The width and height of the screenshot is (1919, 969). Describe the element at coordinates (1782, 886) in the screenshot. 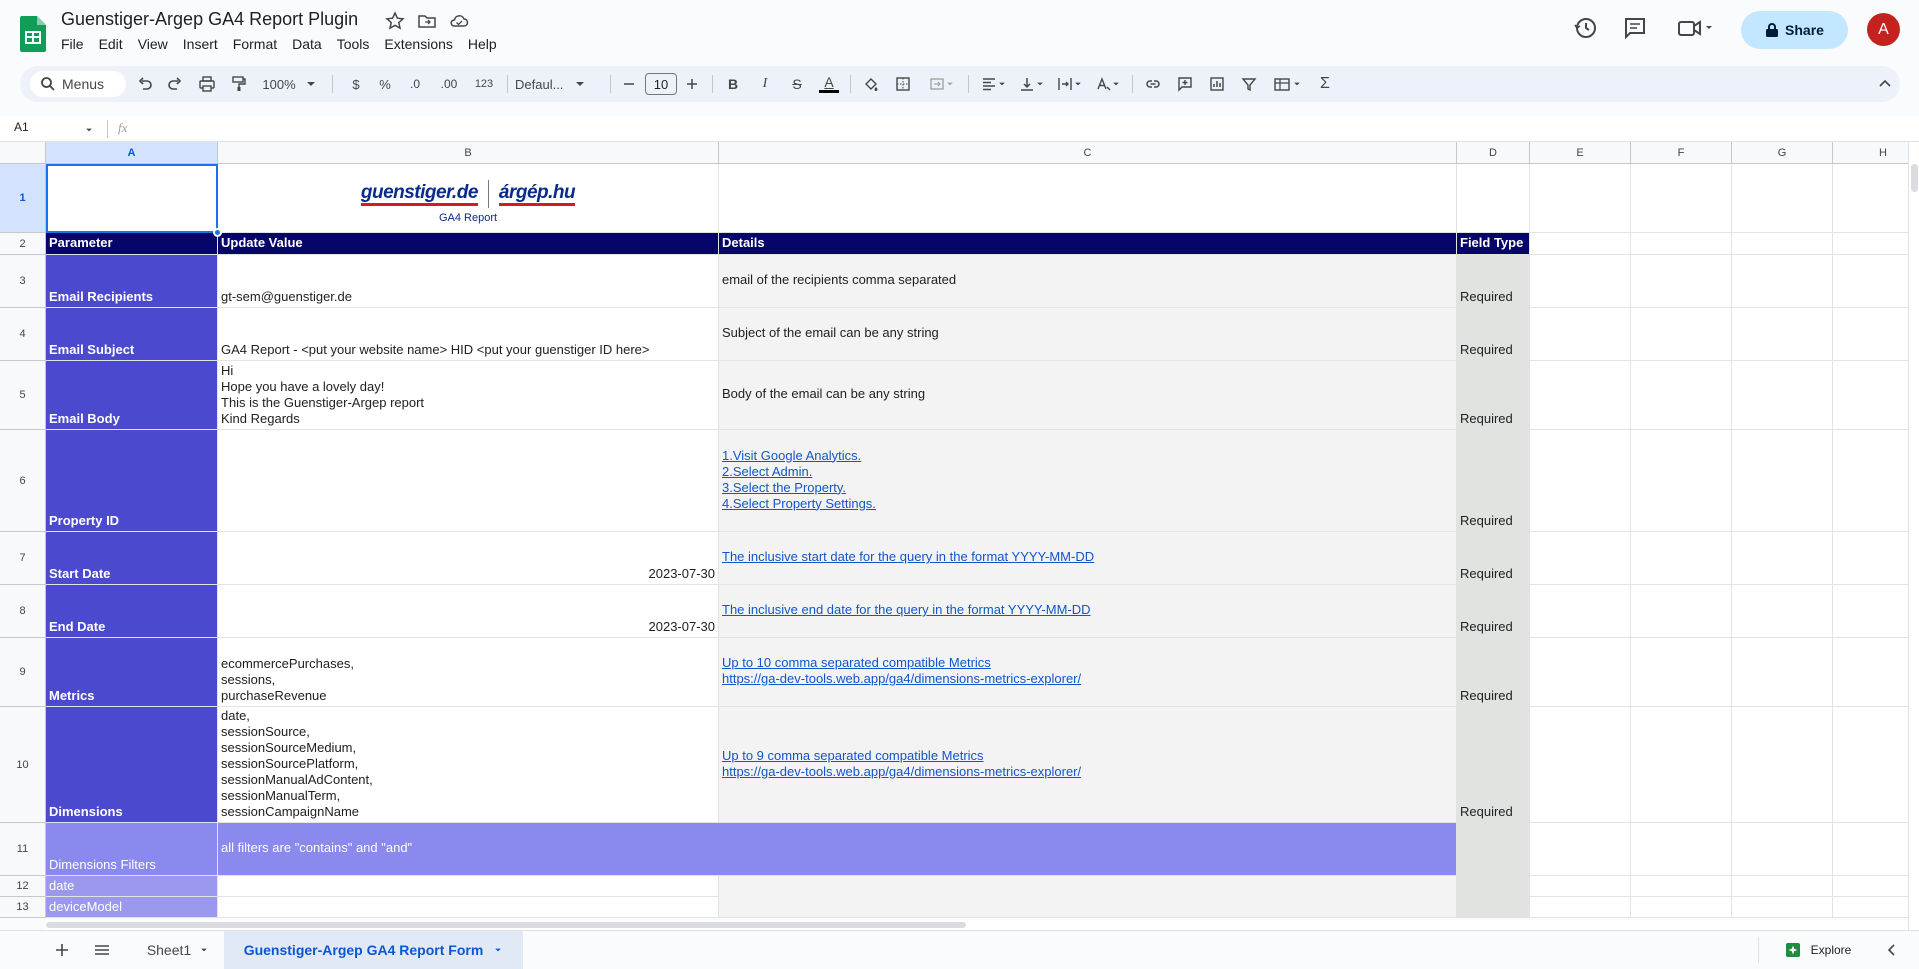

I see `cell-g12` at that location.